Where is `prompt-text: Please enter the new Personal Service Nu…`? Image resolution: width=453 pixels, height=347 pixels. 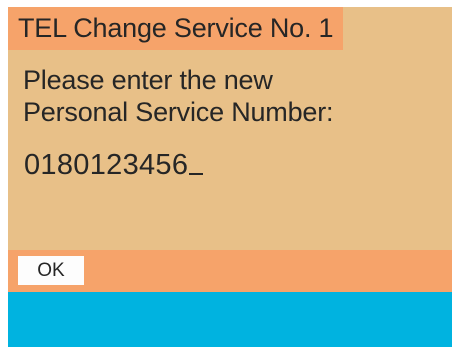
prompt-text: Please enter the new Personal Service Nu… is located at coordinates (178, 96).